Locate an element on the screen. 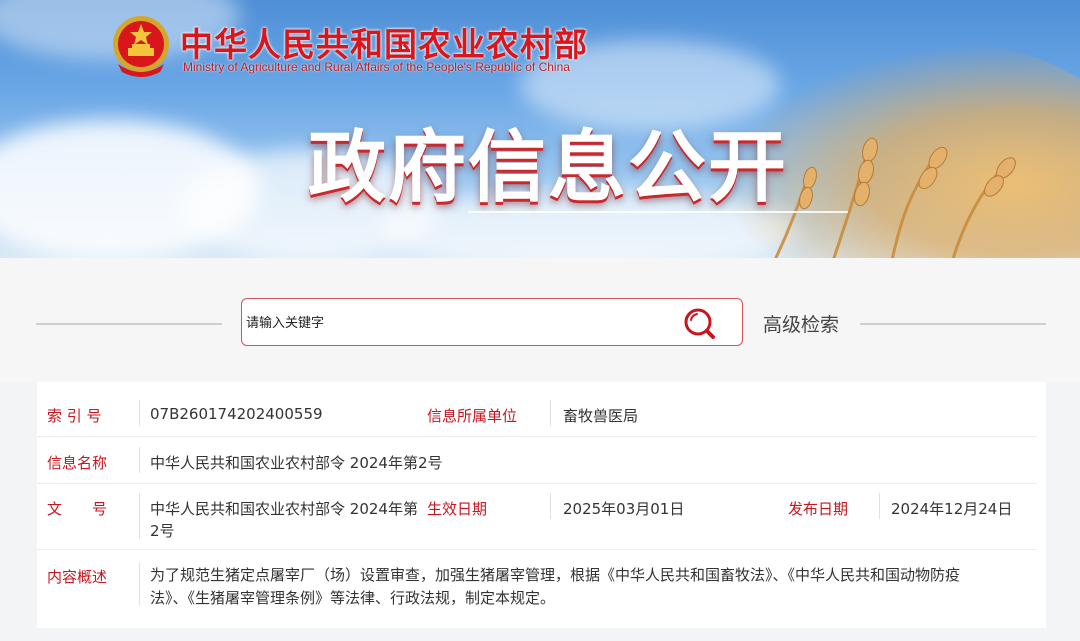 The height and width of the screenshot is (641, 1080). effective-date-value: 2025年03月01日 is located at coordinates (624, 509).